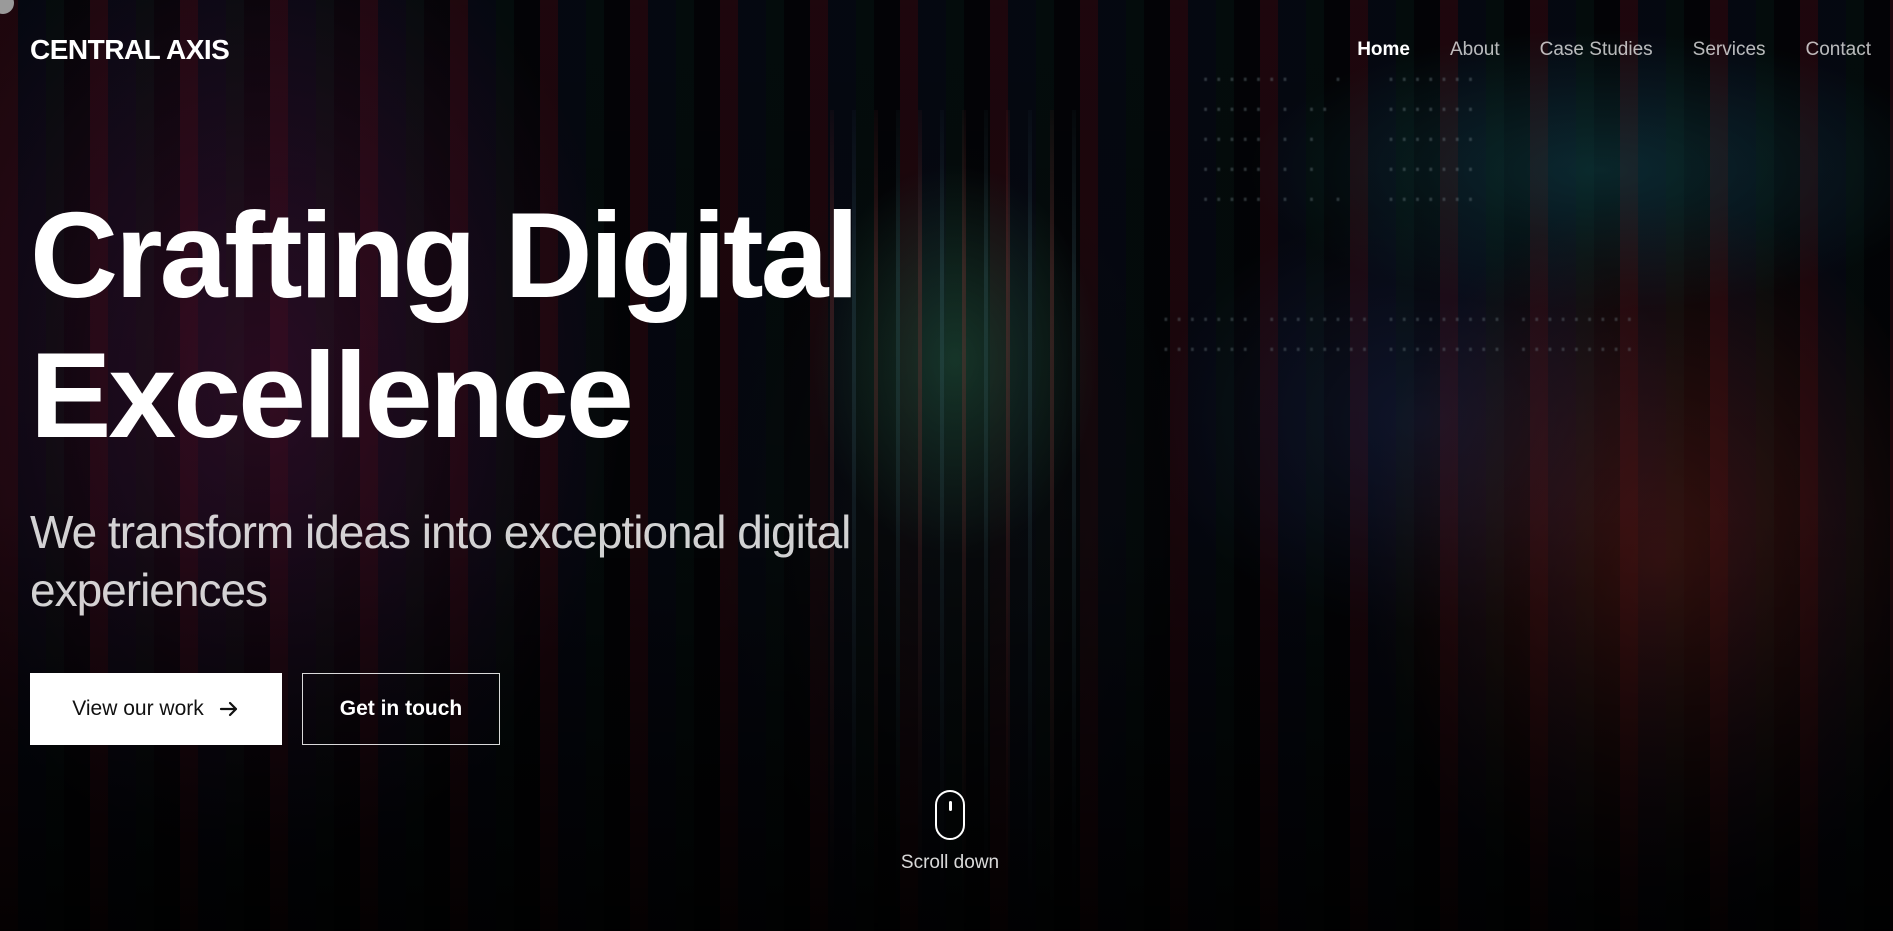  Describe the element at coordinates (1475, 50) in the screenshot. I see `nav-item-about: About` at that location.